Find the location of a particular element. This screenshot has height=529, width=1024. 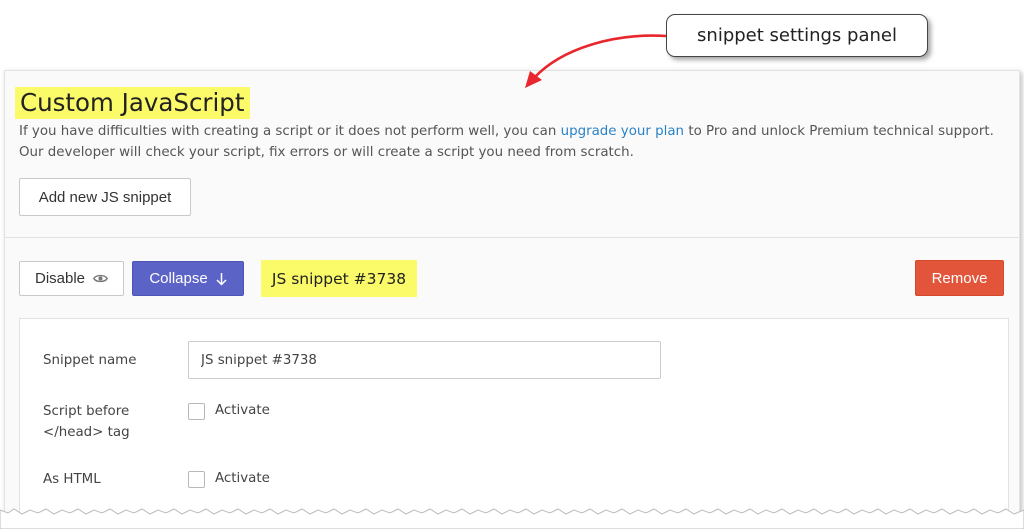

collapse-button: Collapse is located at coordinates (188, 278).